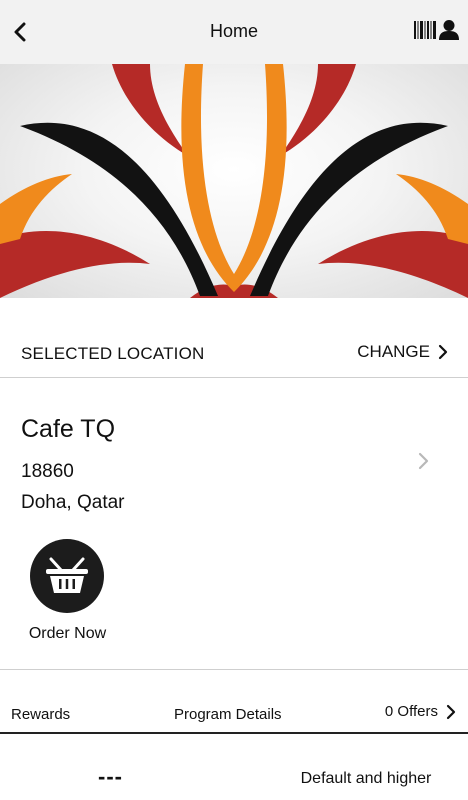 The width and height of the screenshot is (468, 800). I want to click on account-button, so click(449, 30).